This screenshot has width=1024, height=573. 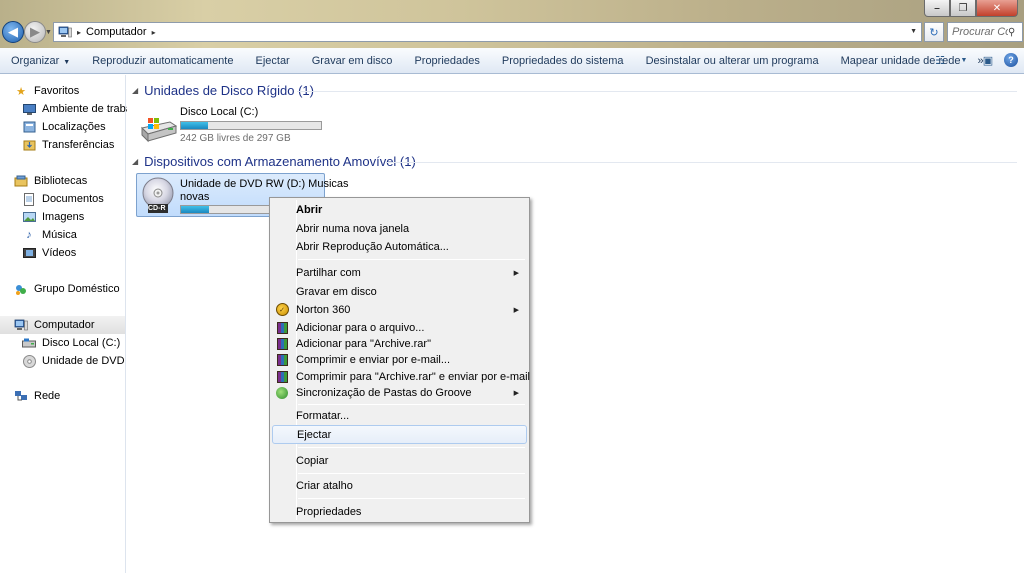 What do you see at coordinates (1011, 60) in the screenshot?
I see `help-icon: ?` at bounding box center [1011, 60].